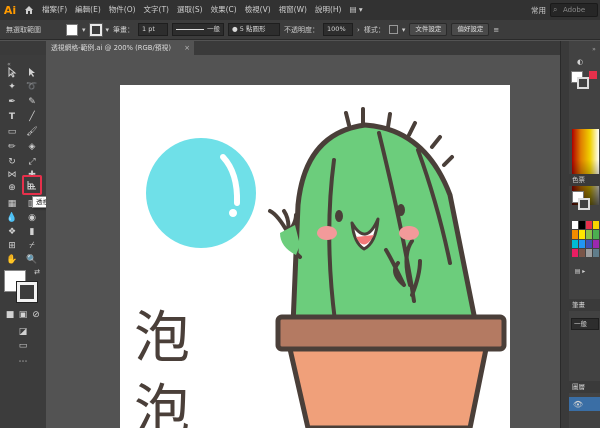  Describe the element at coordinates (428, 29) in the screenshot. I see `document-setup-button: 文件設定` at that location.